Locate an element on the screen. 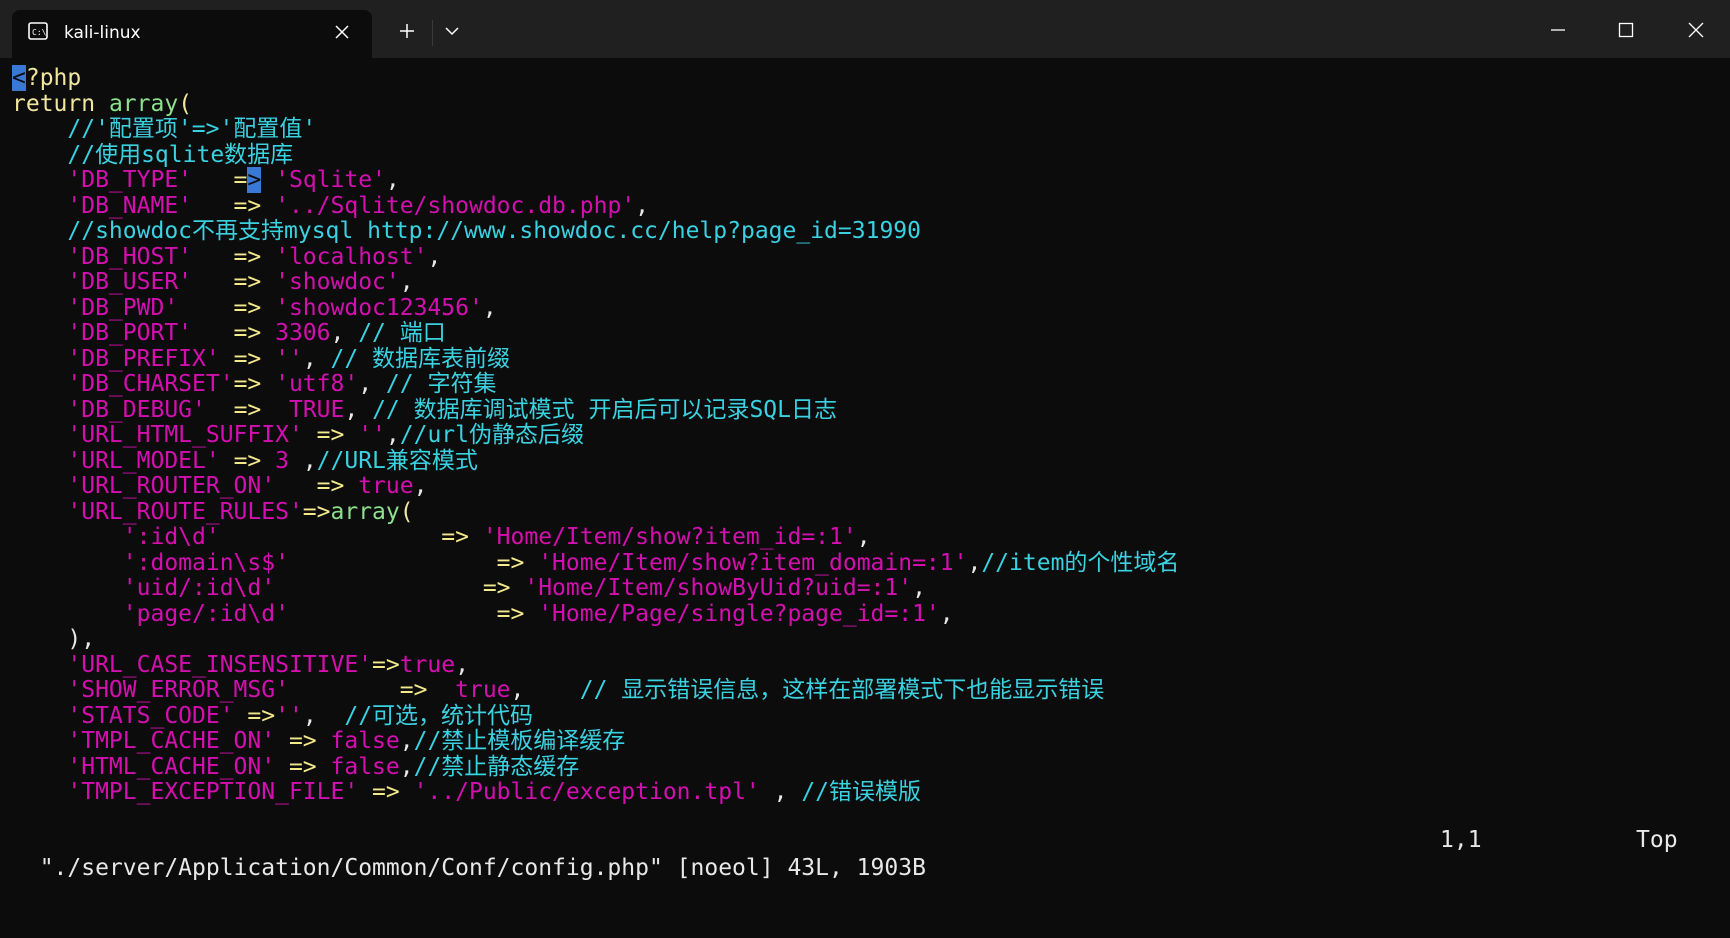 The image size is (1730, 938). code-line: 'TMPL_CACHE_ON' => false,//禁止模板编译缓存 is located at coordinates (318, 741).